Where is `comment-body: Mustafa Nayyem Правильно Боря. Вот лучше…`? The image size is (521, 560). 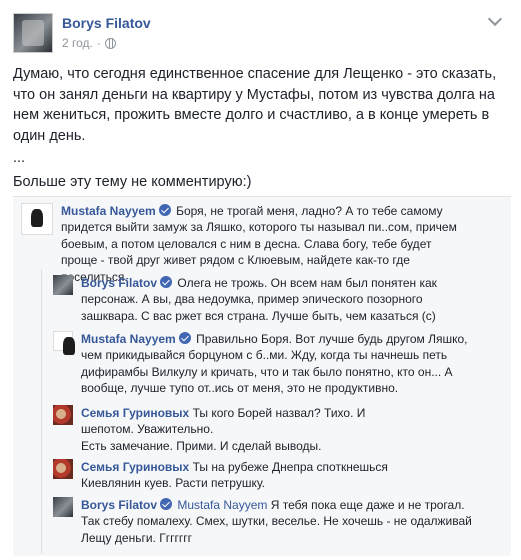
comment-body: Mustafa Nayyem Правильно Боря. Вот лучше… is located at coordinates (277, 364).